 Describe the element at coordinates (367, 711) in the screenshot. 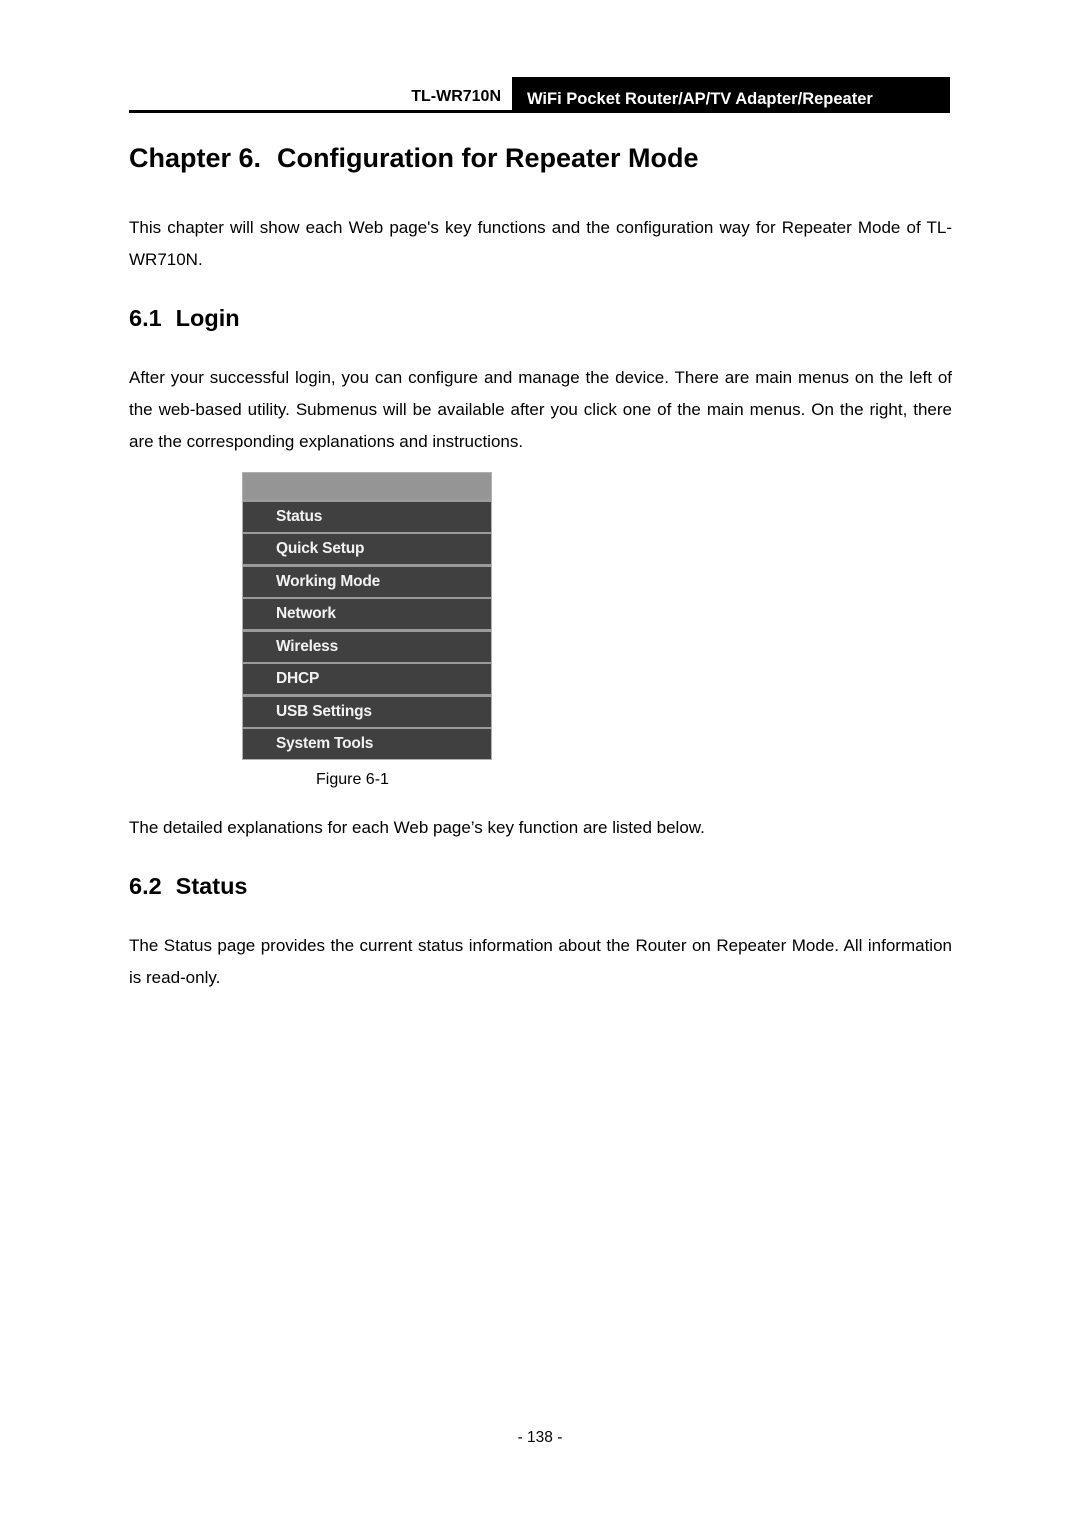

I see `menu-item-usb-settings: USB Settings` at that location.